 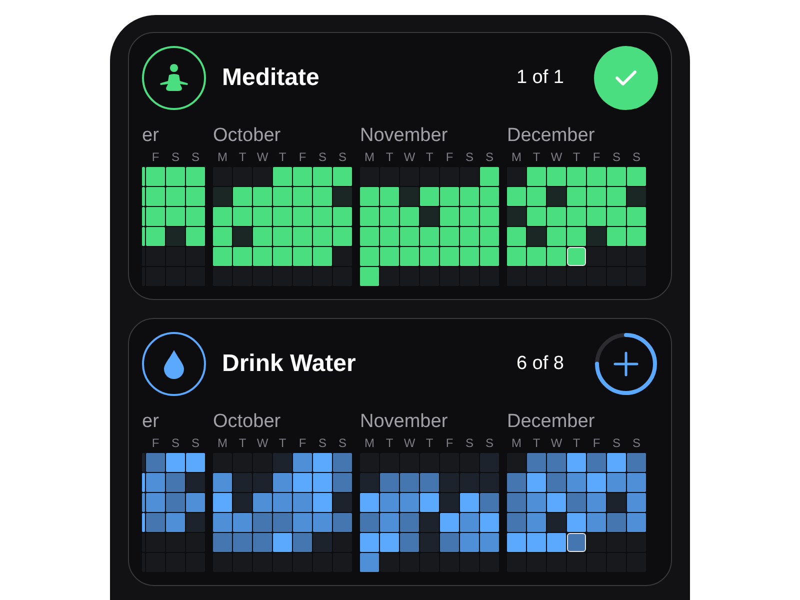 I want to click on add-button, so click(x=626, y=364).